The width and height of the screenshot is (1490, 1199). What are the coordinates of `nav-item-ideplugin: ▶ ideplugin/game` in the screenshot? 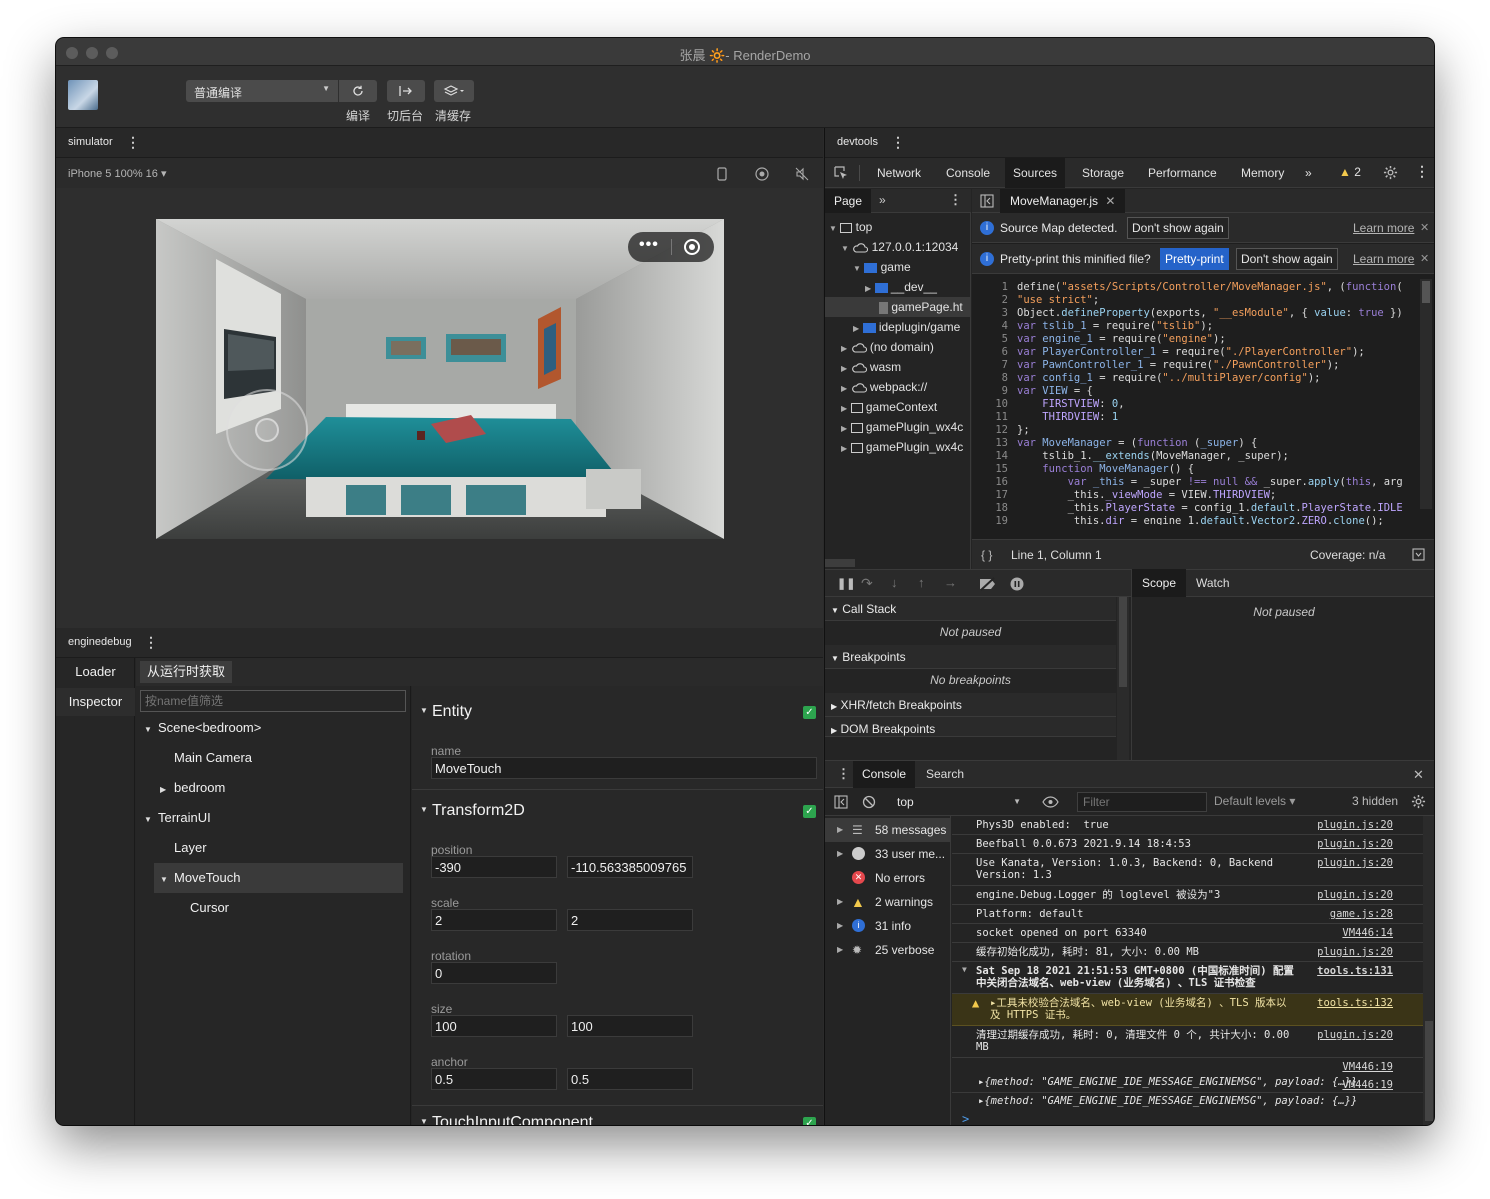 It's located at (906, 327).